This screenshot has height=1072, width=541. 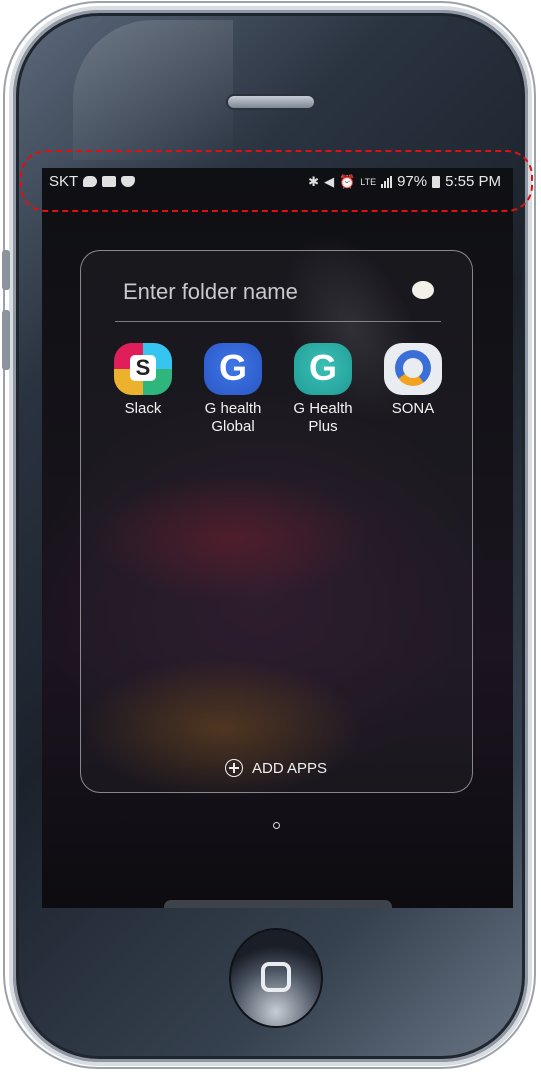 I want to click on sona-ring-center, so click(x=413, y=368).